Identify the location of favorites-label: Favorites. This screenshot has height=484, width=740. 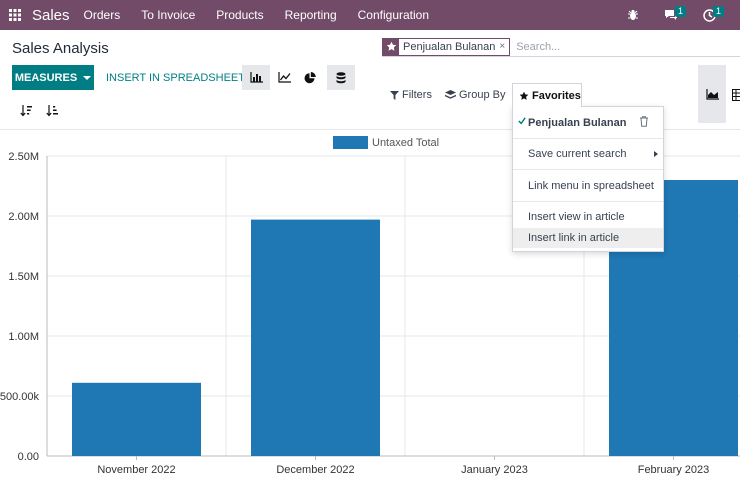
(556, 96).